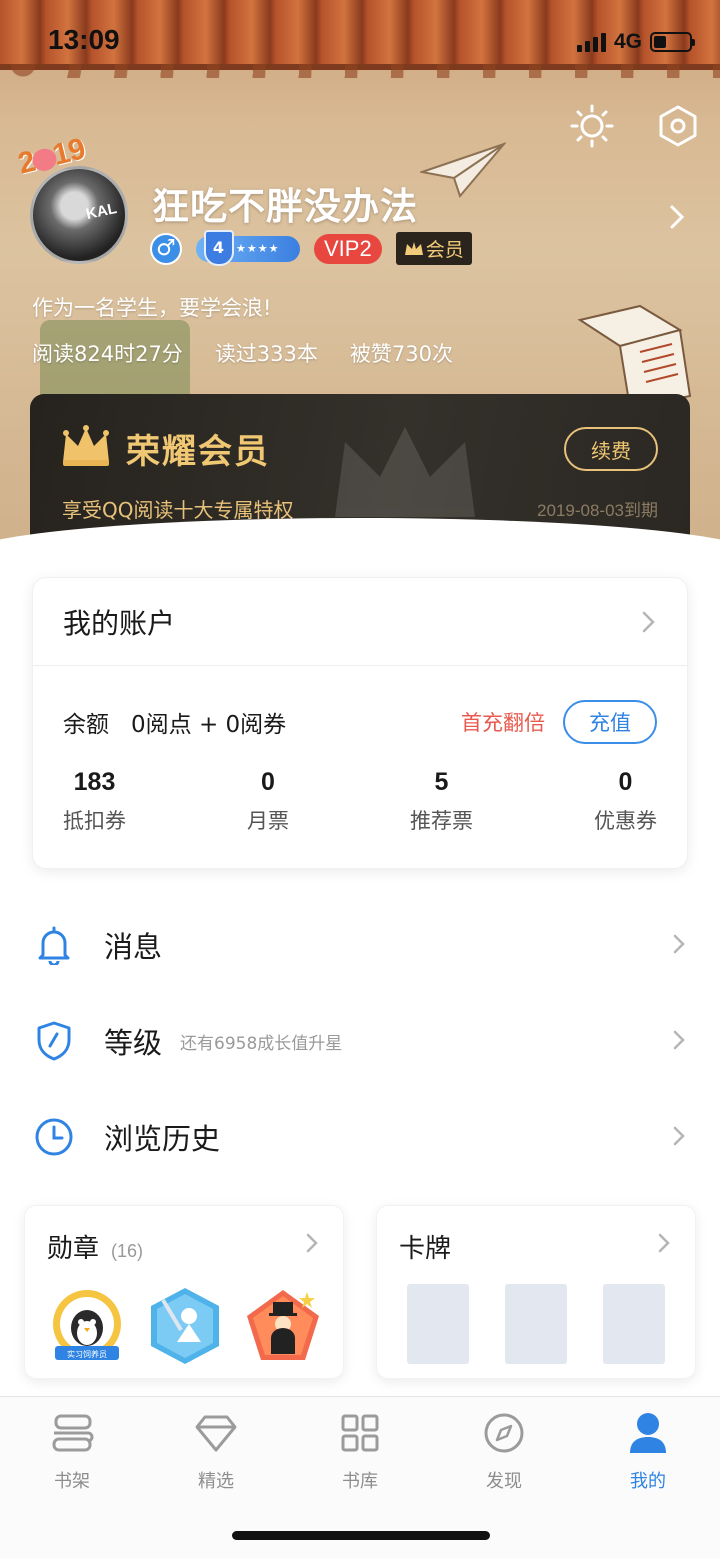 The width and height of the screenshot is (720, 1558). I want to click on tab-discover: 发现, so click(504, 1452).